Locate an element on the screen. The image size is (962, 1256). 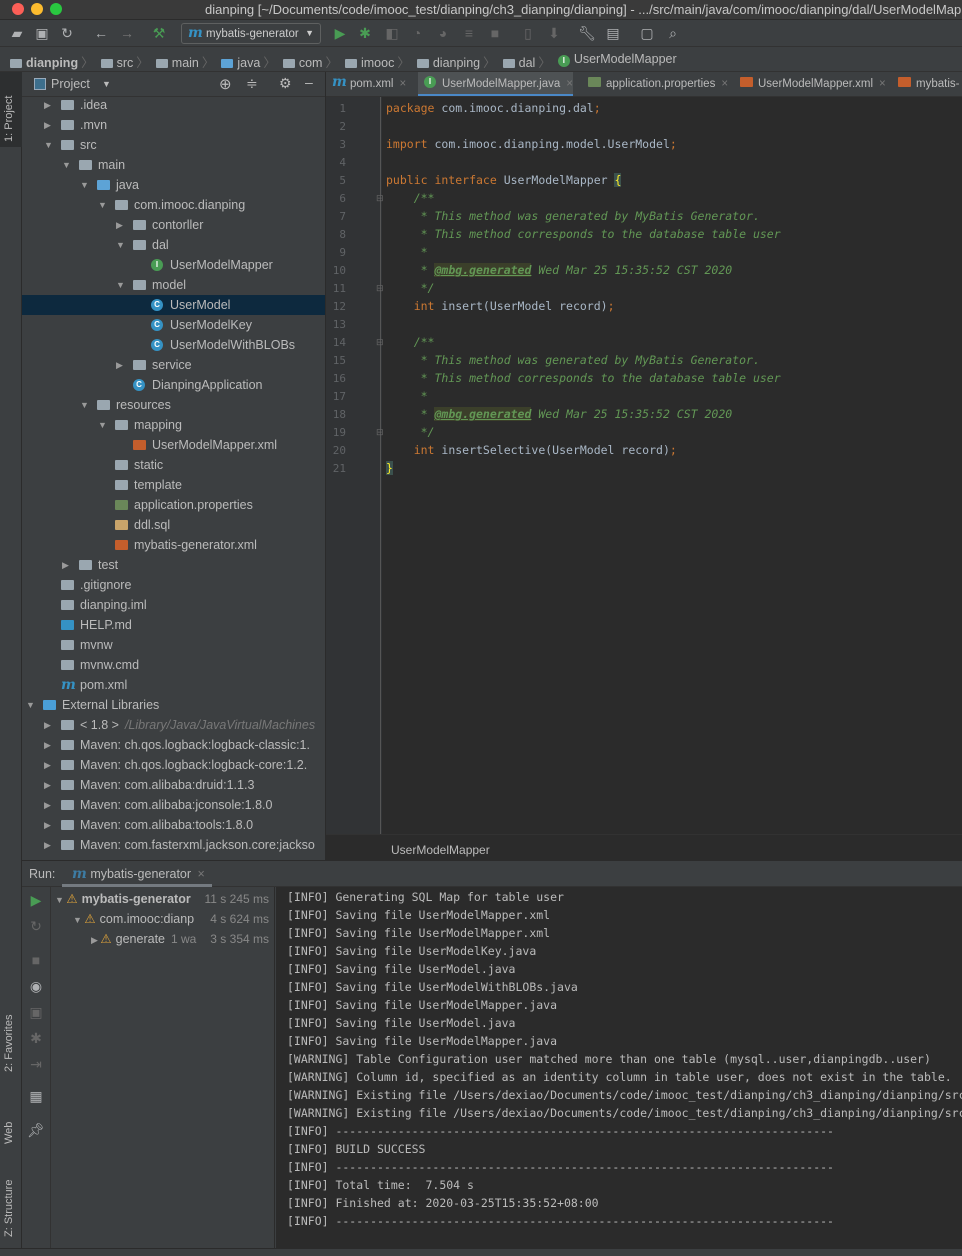
tree-item: application.properties is located at coordinates (173, 505).